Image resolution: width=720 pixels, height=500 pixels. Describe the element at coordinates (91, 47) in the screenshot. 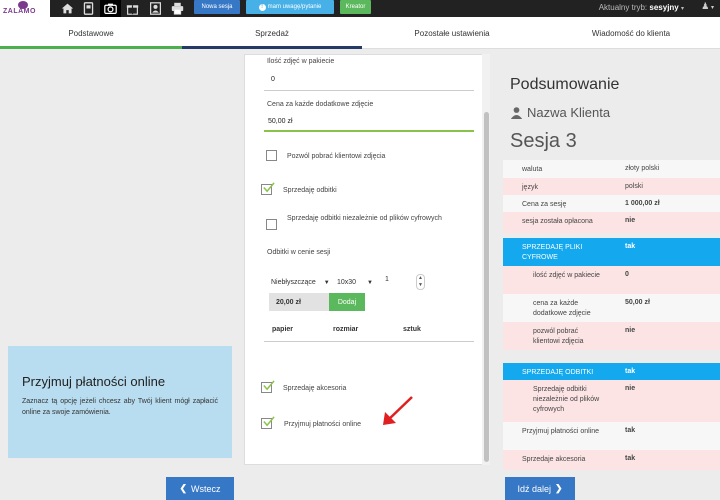

I see `tab-progress-done` at that location.